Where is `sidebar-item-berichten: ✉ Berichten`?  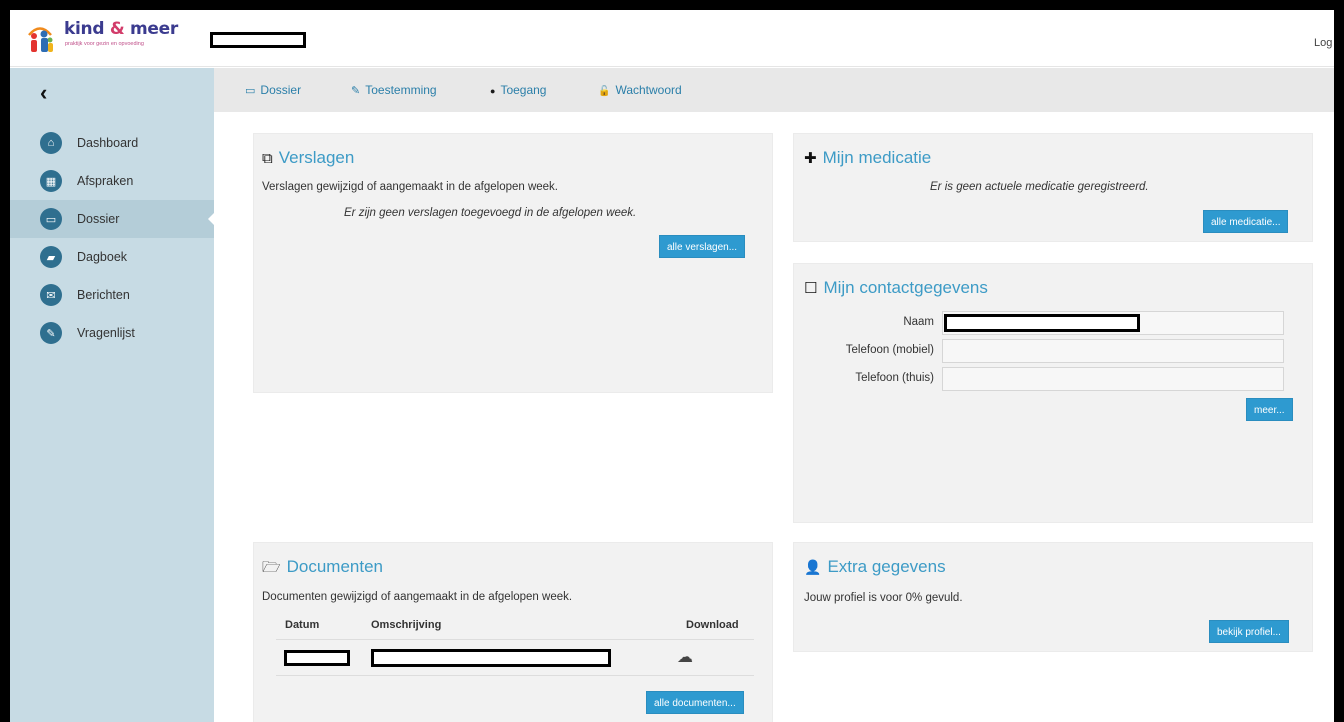 sidebar-item-berichten: ✉ Berichten is located at coordinates (112, 295).